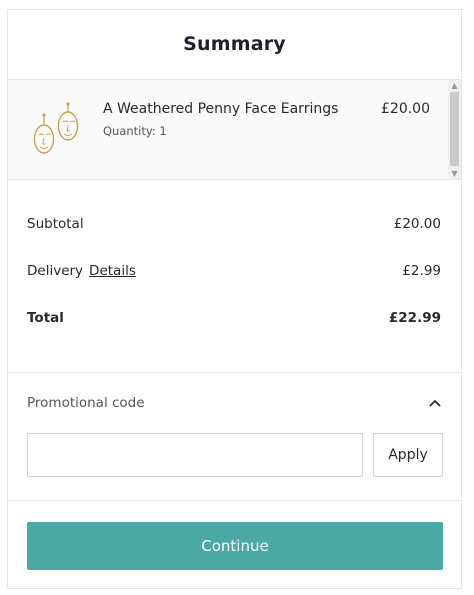 This screenshot has height=595, width=474. Describe the element at coordinates (234, 44) in the screenshot. I see `summary-title: Summary` at that location.